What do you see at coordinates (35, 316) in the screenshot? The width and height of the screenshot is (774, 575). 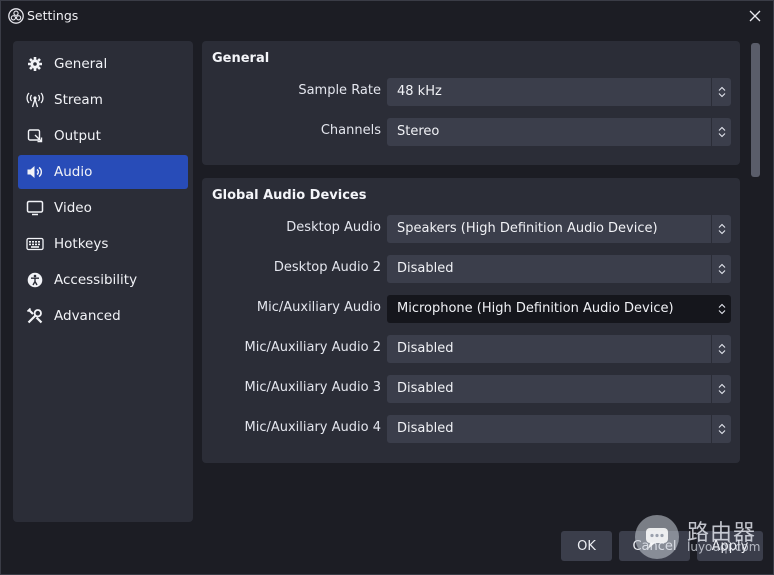 I see `tools-icon` at bounding box center [35, 316].